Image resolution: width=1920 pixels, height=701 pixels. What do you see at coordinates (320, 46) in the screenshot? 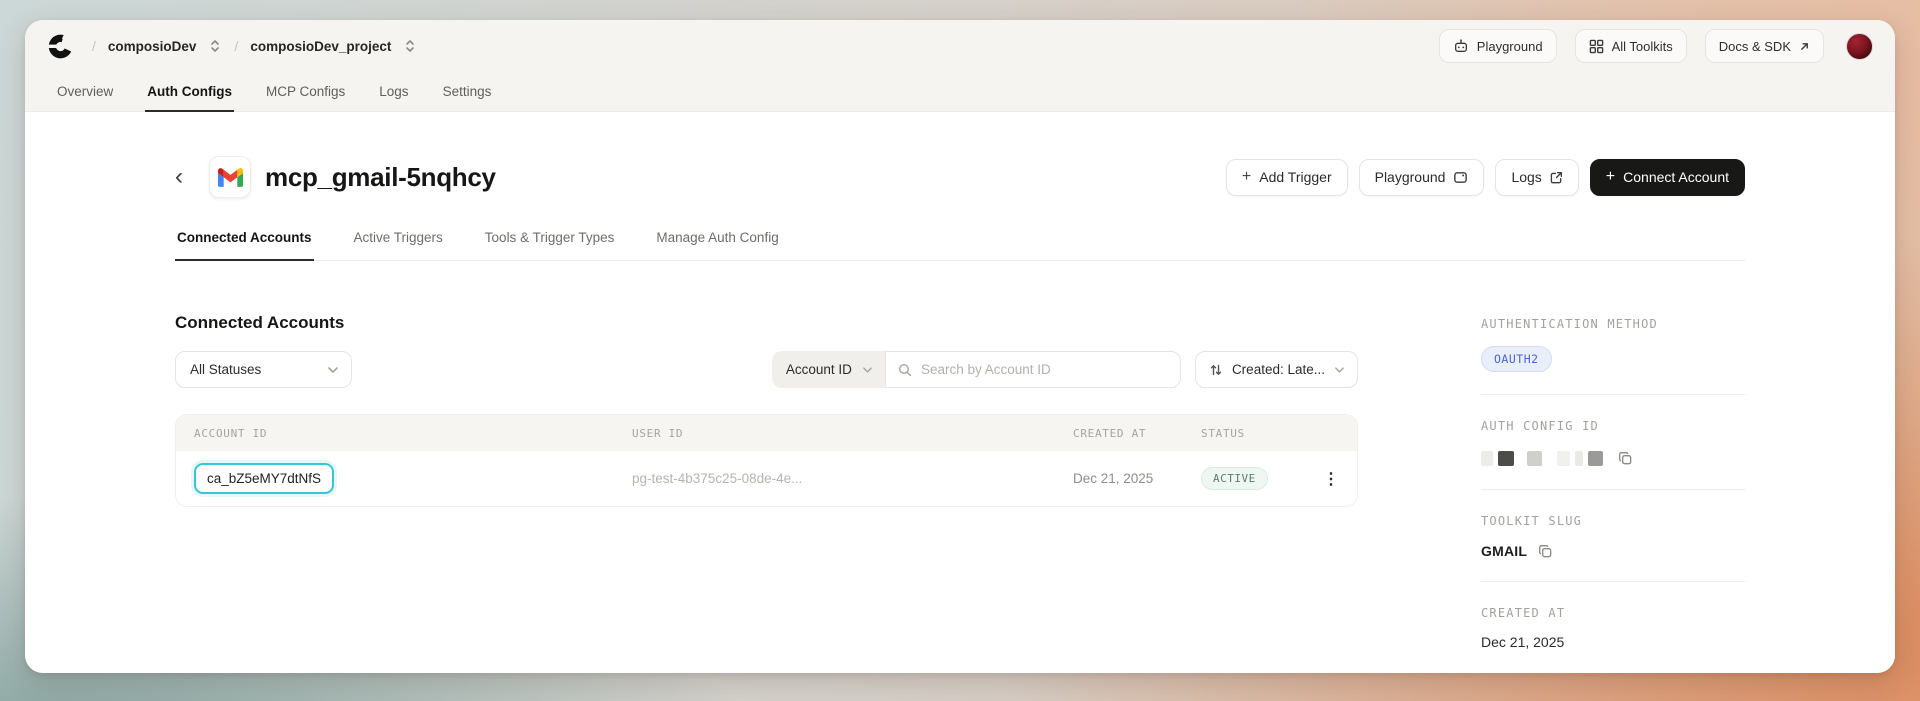
I see `breadcrumb-project: composioDev_project` at bounding box center [320, 46].